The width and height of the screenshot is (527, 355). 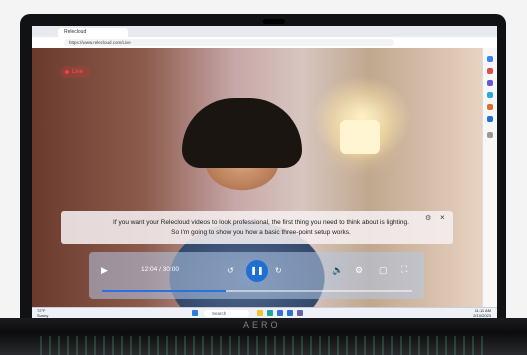 I want to click on taskbar-search: Search, so click(x=226, y=313).